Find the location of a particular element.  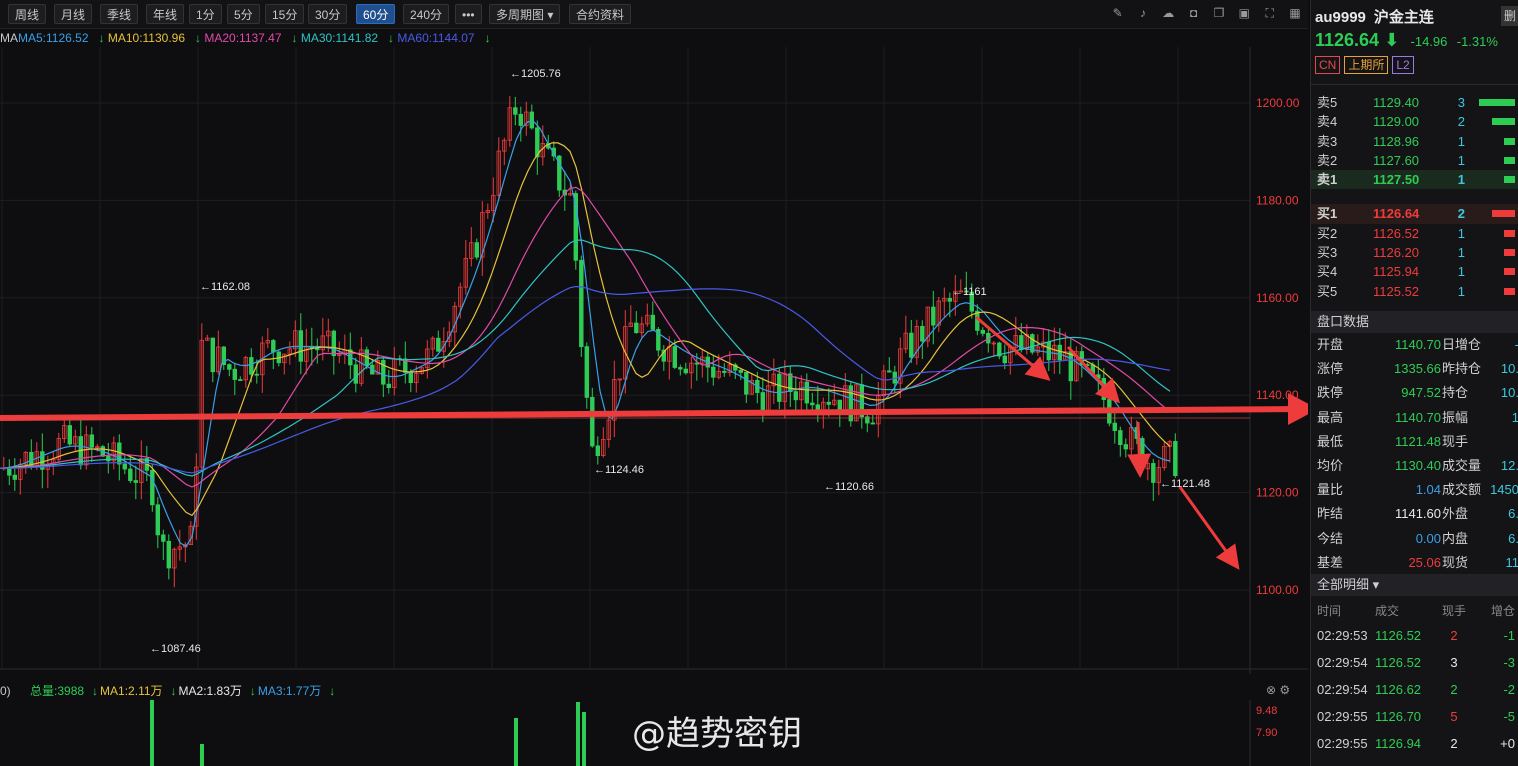

bid-row: 买3 1126.20 1 is located at coordinates (1414, 252).